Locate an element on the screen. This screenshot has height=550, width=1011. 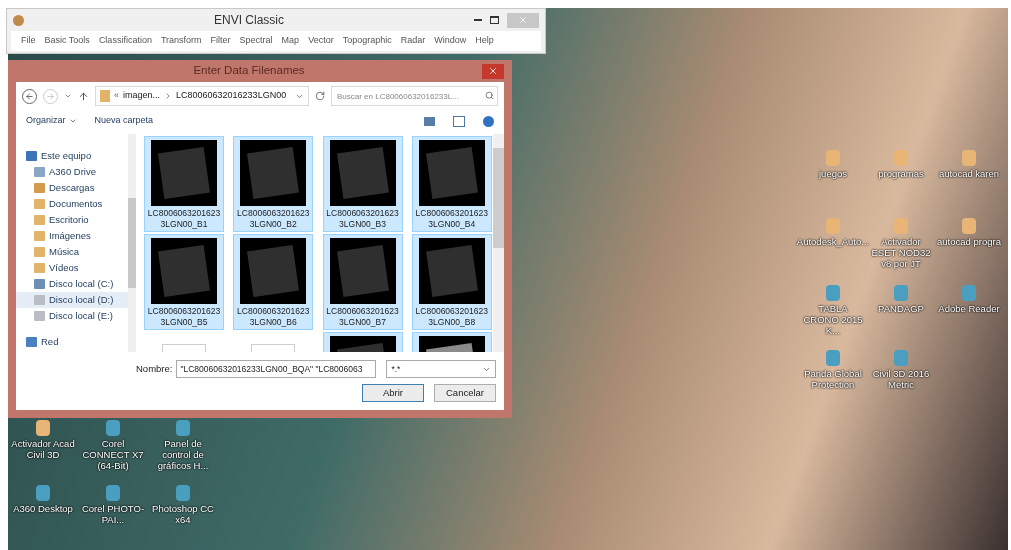
cancel-button: Cancelar is located at coordinates (465, 393).